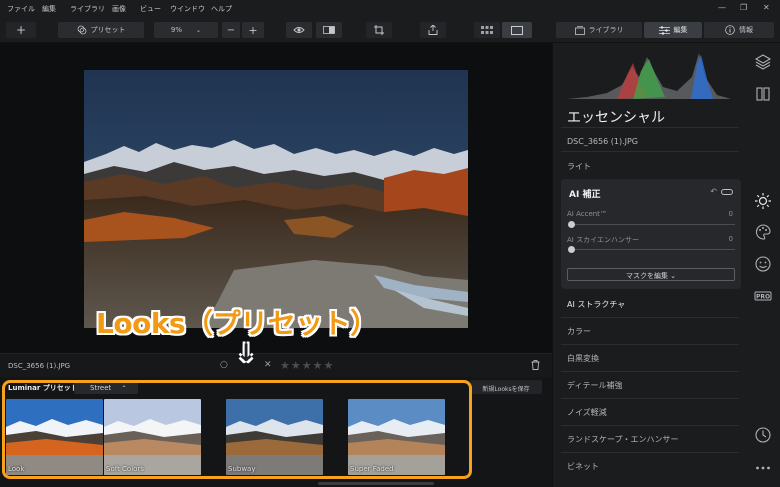 Image resolution: width=780 pixels, height=487 pixels. What do you see at coordinates (307, 365) in the screenshot?
I see `rating-stars: ★★★★★` at bounding box center [307, 365].